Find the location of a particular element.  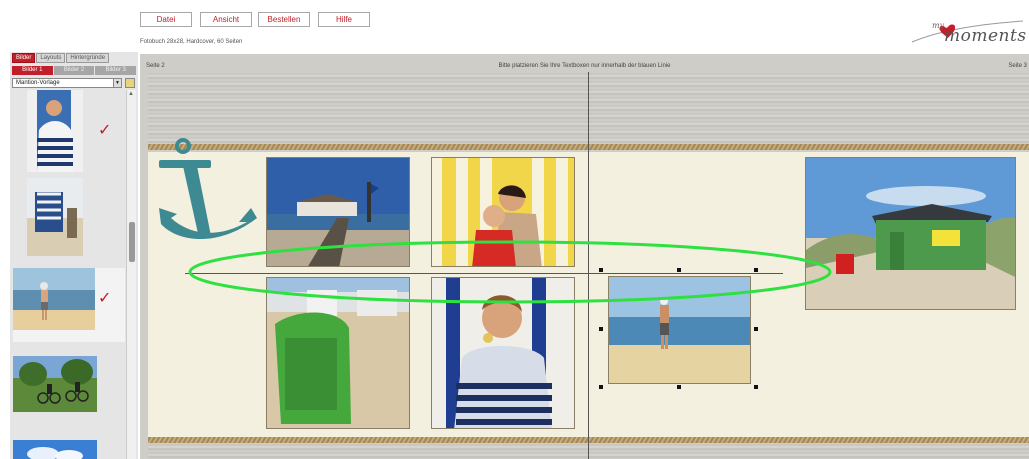

tab-images: Bilder is located at coordinates (24, 58).